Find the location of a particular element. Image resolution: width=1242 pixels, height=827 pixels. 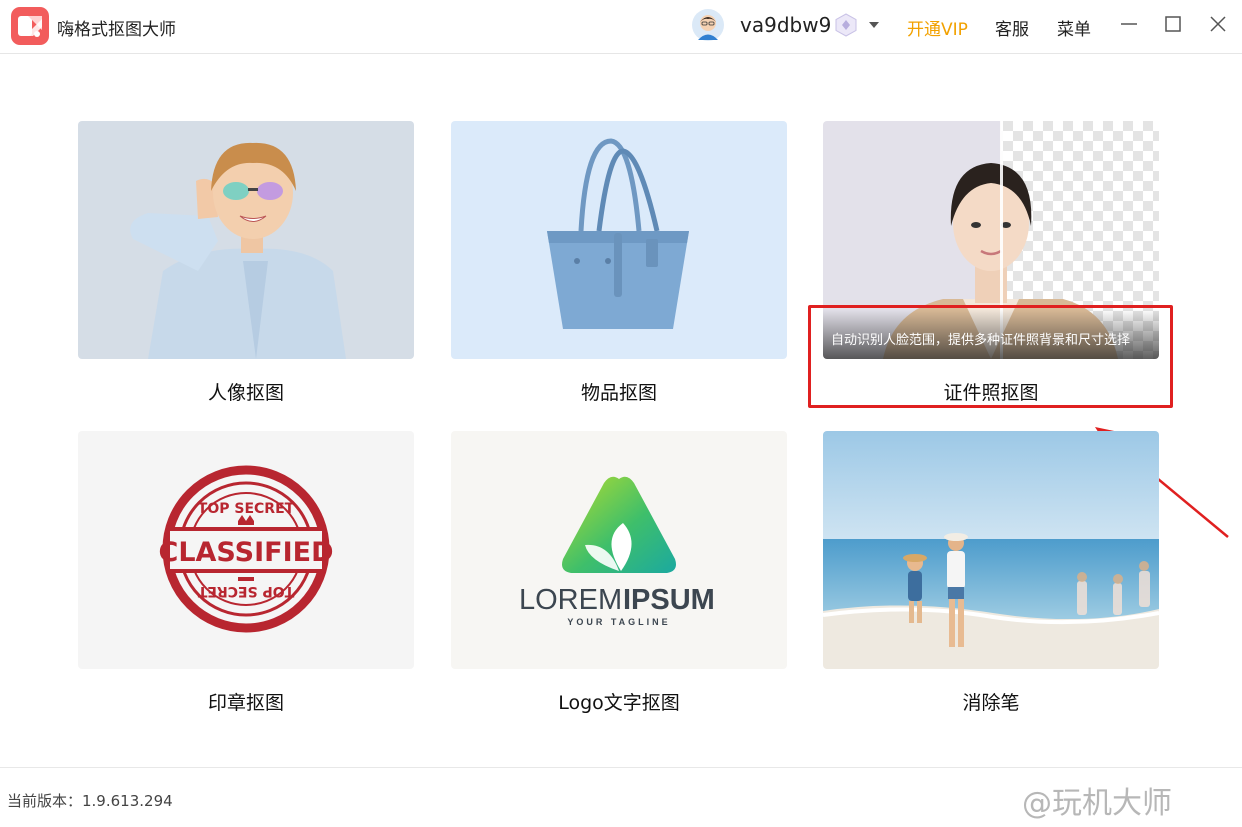

maximize-icon is located at coordinates (1173, 24).